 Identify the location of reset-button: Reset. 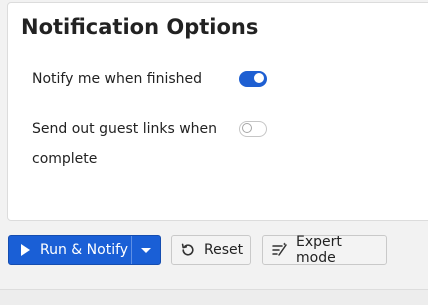
(211, 250).